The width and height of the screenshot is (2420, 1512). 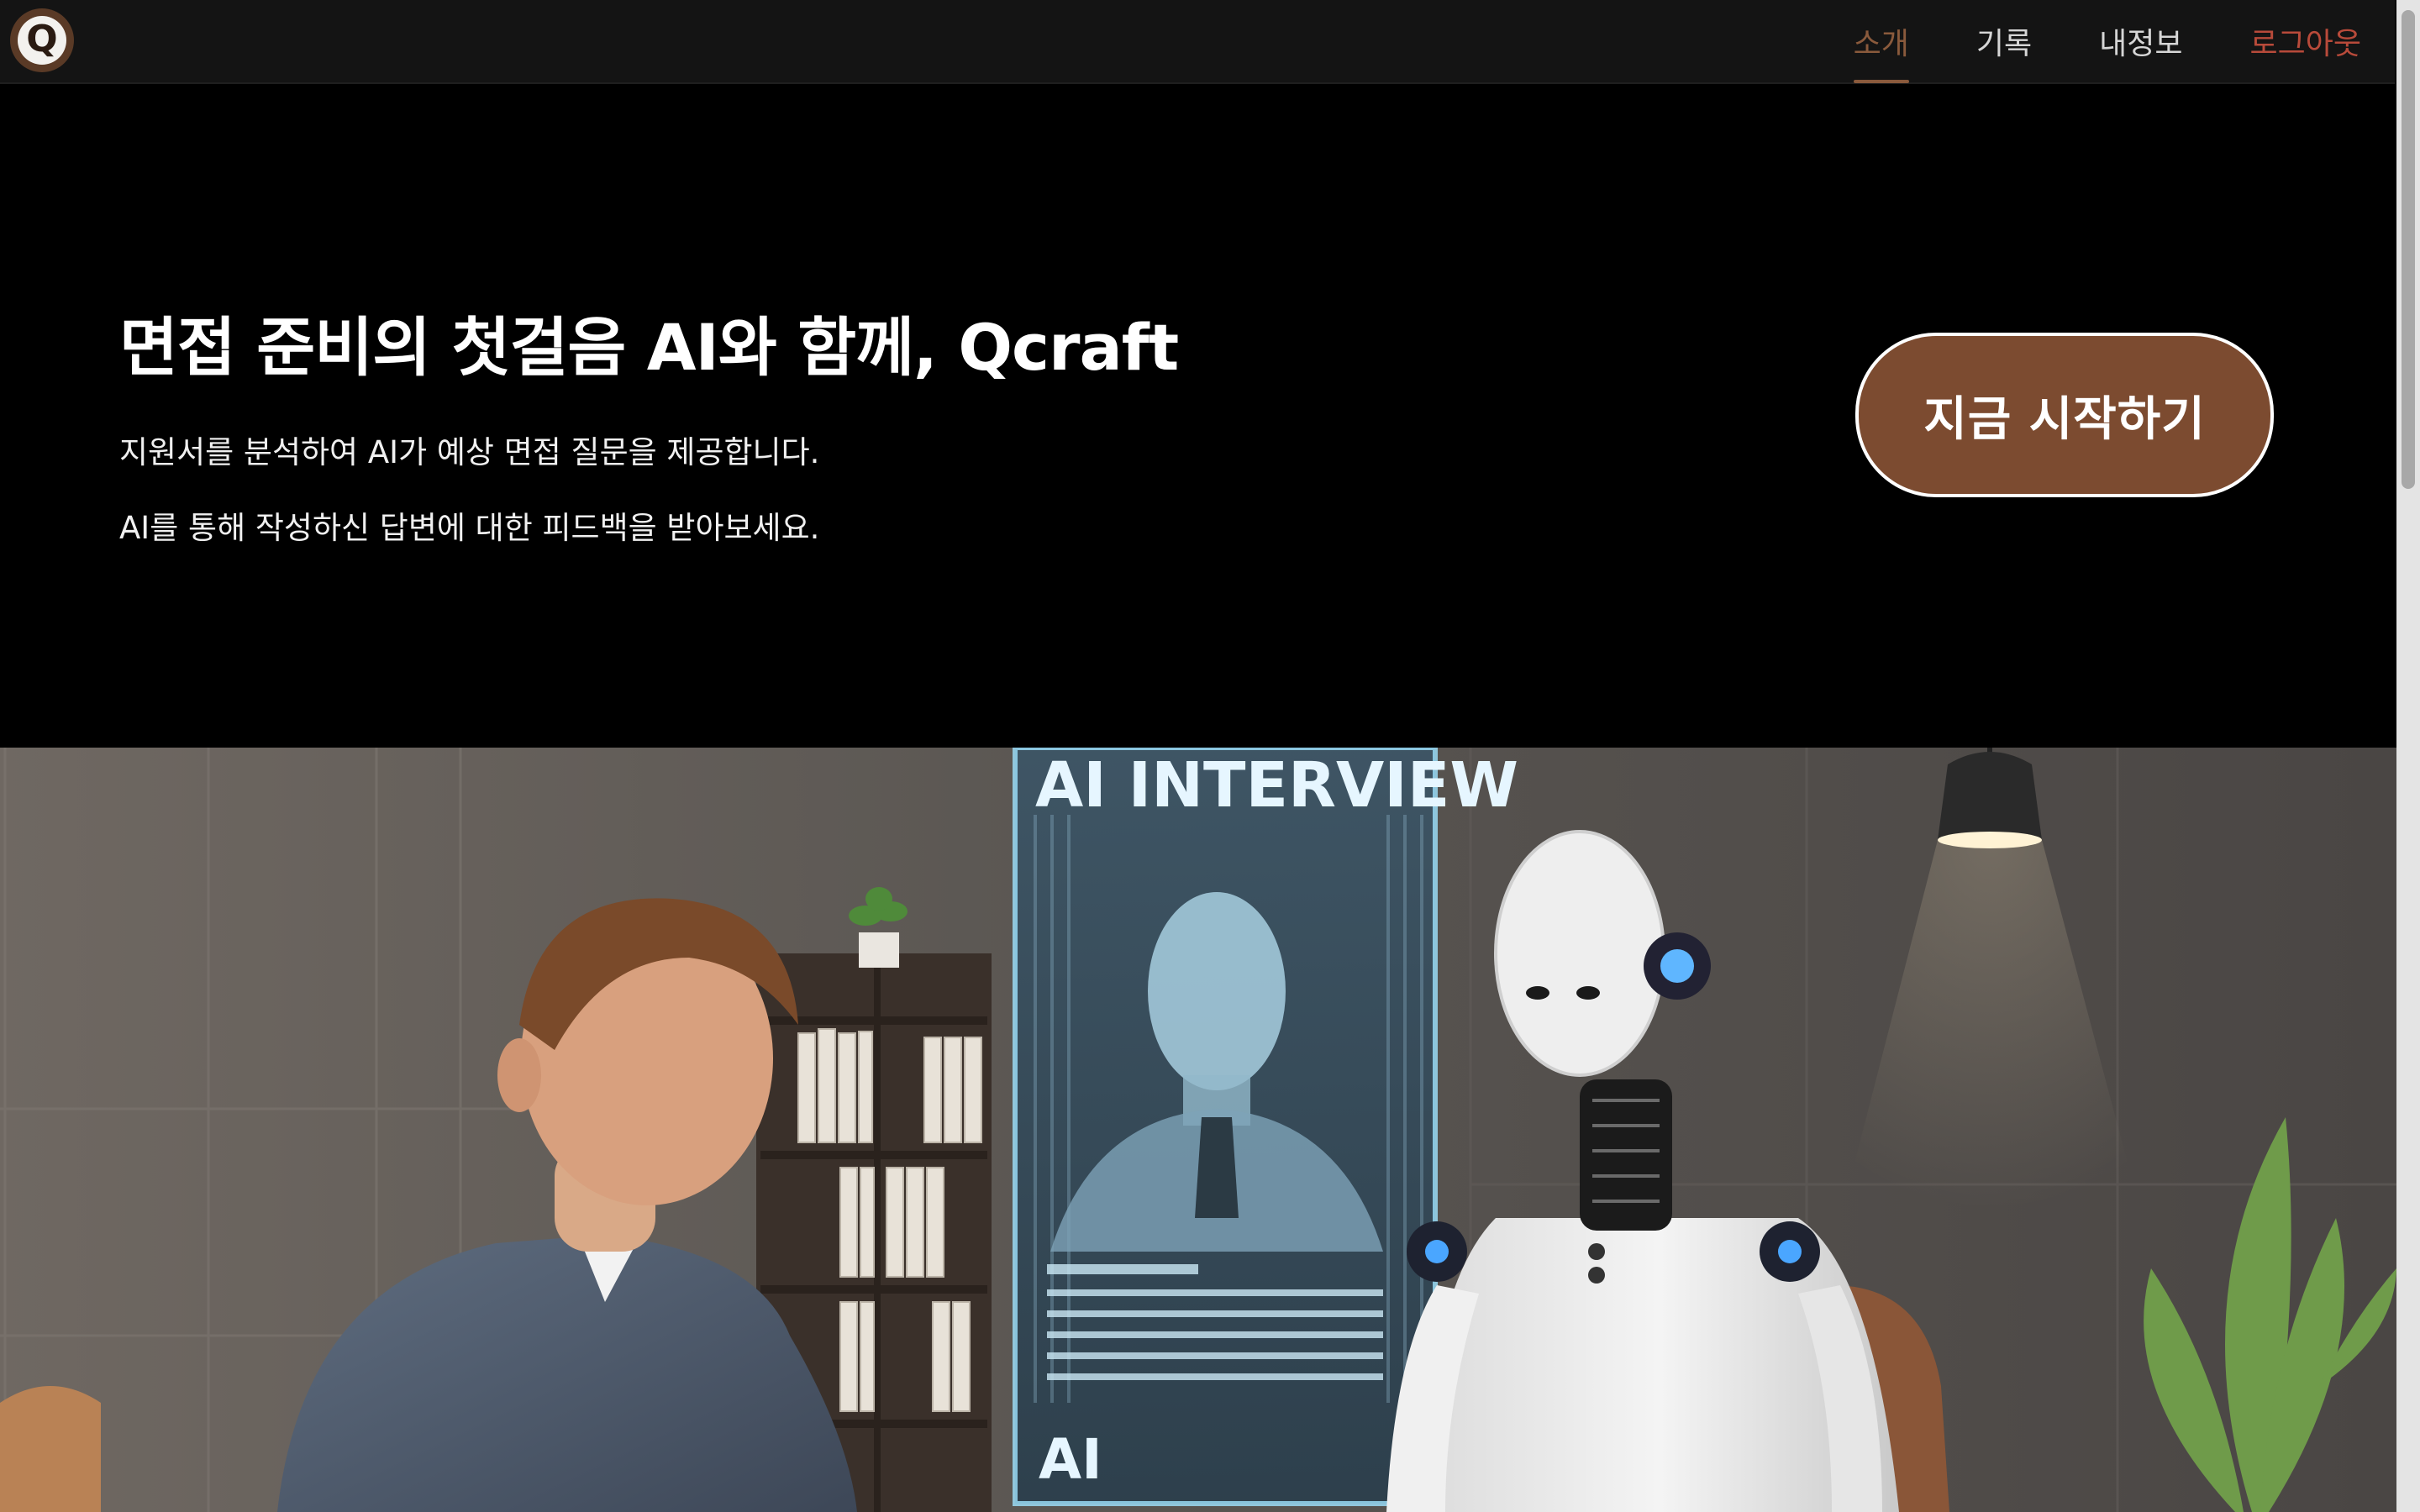 I want to click on hero-description-2: AI를 통해 작성하신 답변에 대한 피드백을 받아보세요., so click(x=469, y=528).